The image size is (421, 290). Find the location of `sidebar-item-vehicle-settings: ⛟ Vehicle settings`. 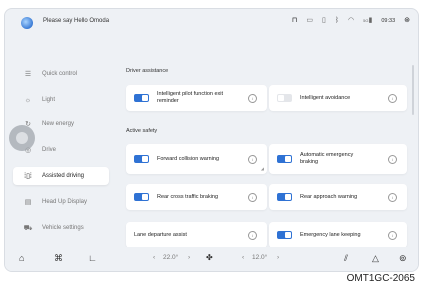

sidebar-item-vehicle-settings: ⛟ Vehicle settings is located at coordinates (61, 228).